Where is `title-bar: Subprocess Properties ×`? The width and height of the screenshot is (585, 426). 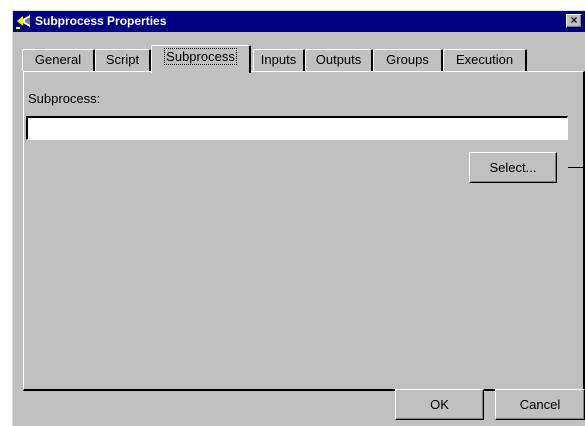
title-bar: Subprocess Properties × is located at coordinates (299, 21).